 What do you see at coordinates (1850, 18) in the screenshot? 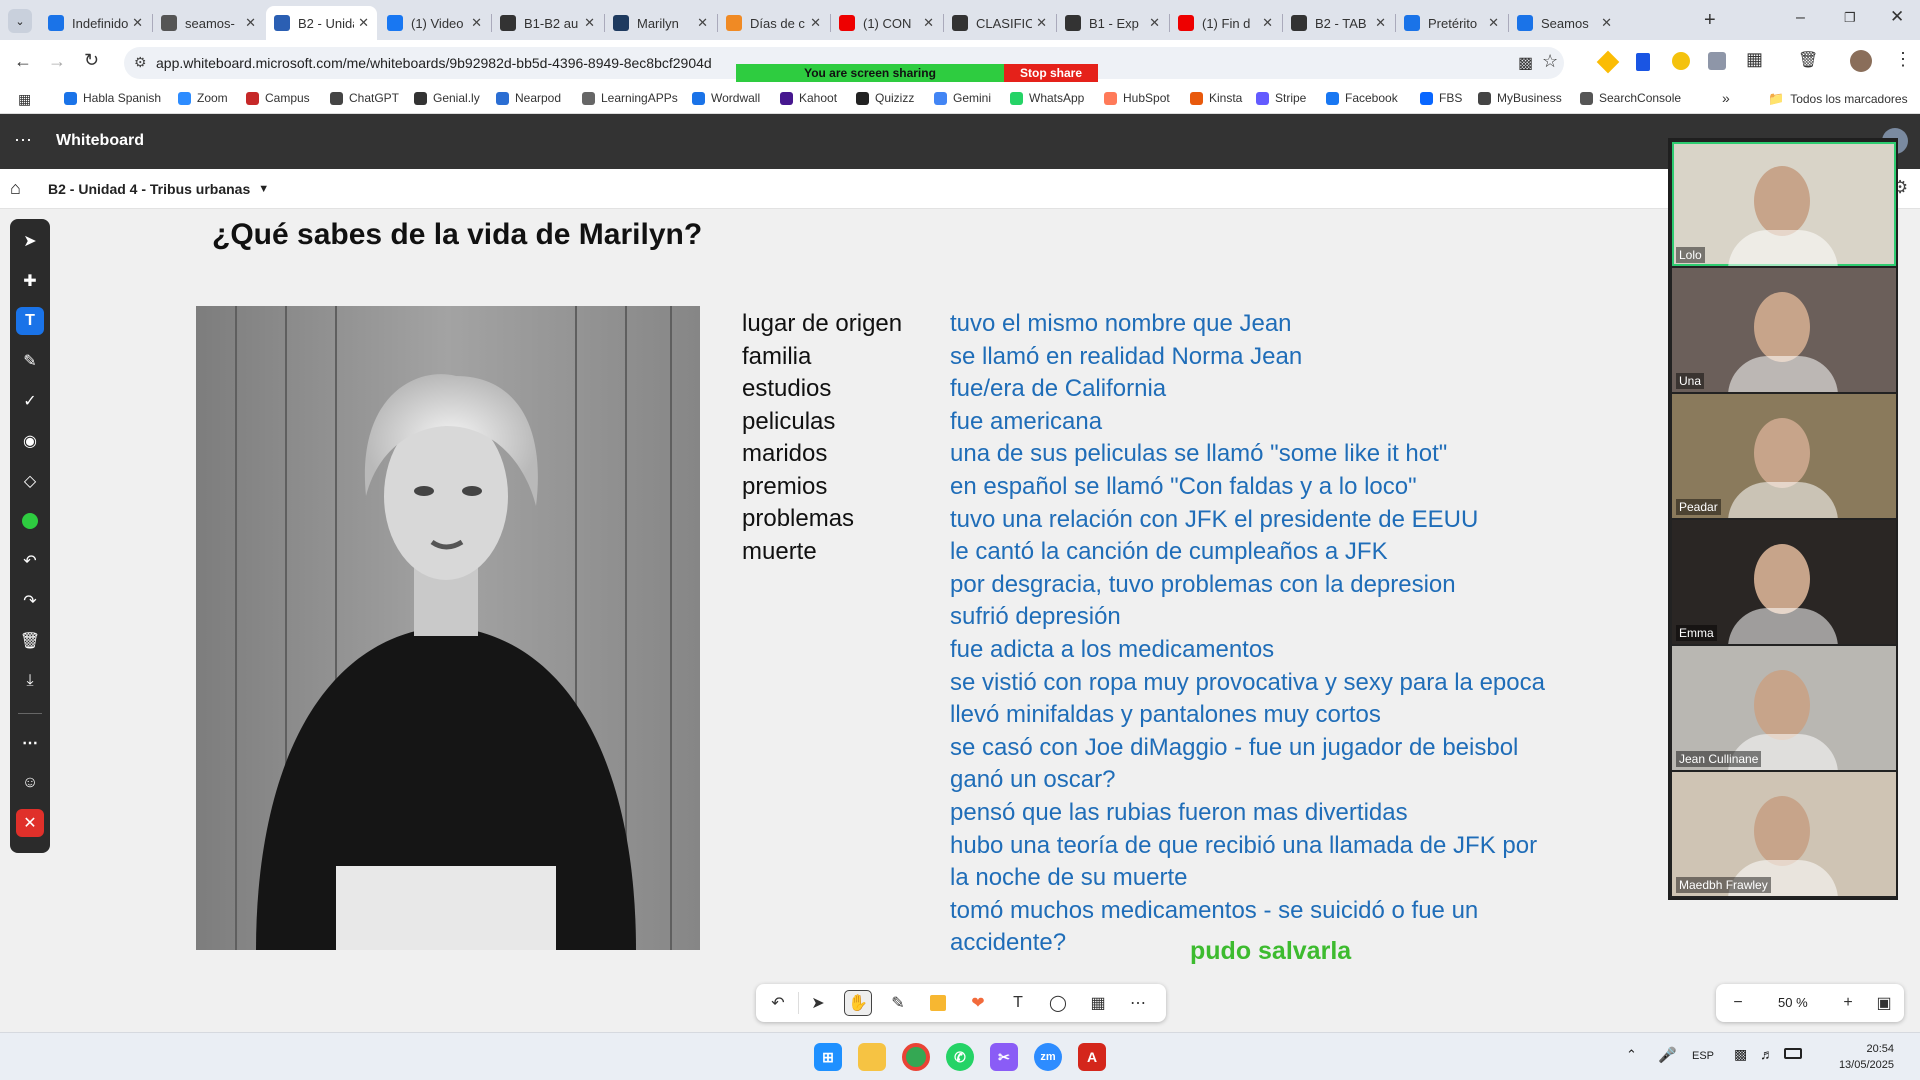
I see `restore-button: ❐` at bounding box center [1850, 18].